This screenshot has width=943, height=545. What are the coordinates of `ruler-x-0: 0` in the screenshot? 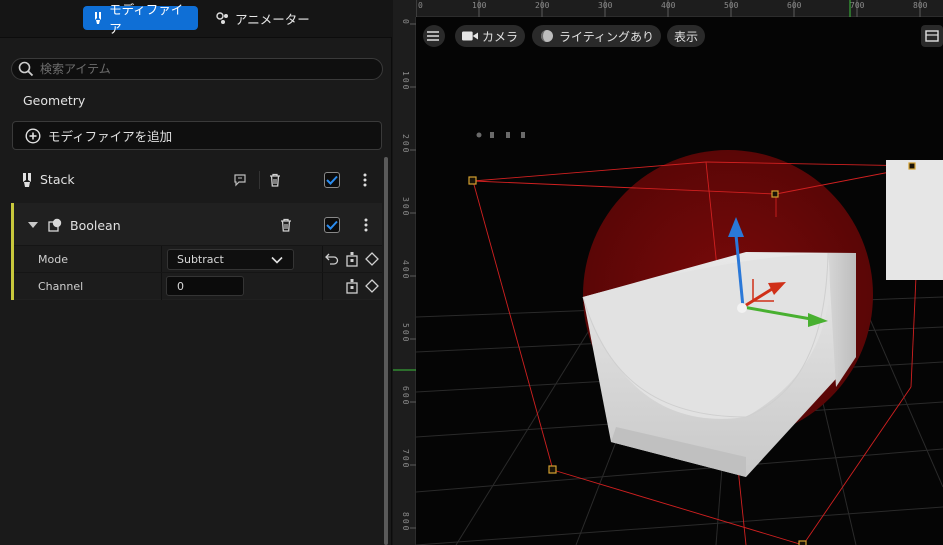 It's located at (420, 5).